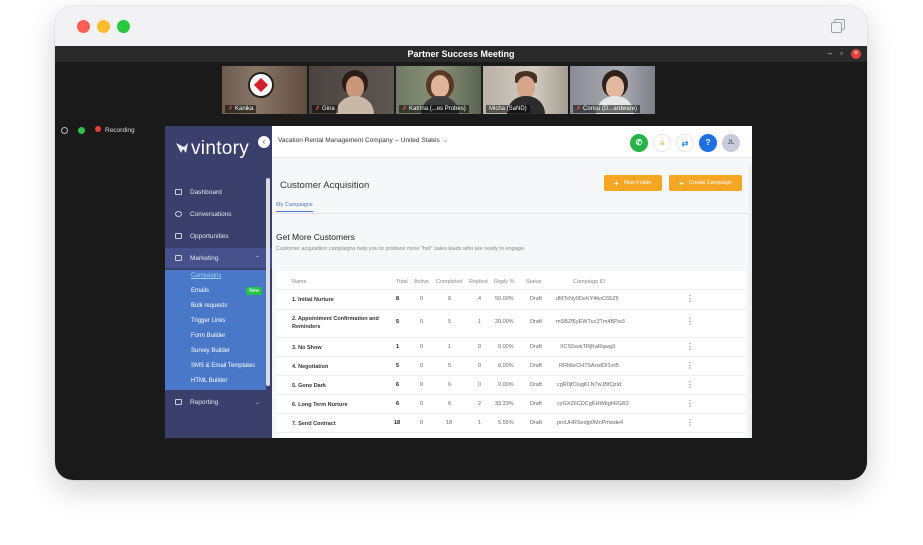 This screenshot has height=545, width=923. What do you see at coordinates (450, 385) in the screenshot?
I see `completed-cell: 6` at bounding box center [450, 385].